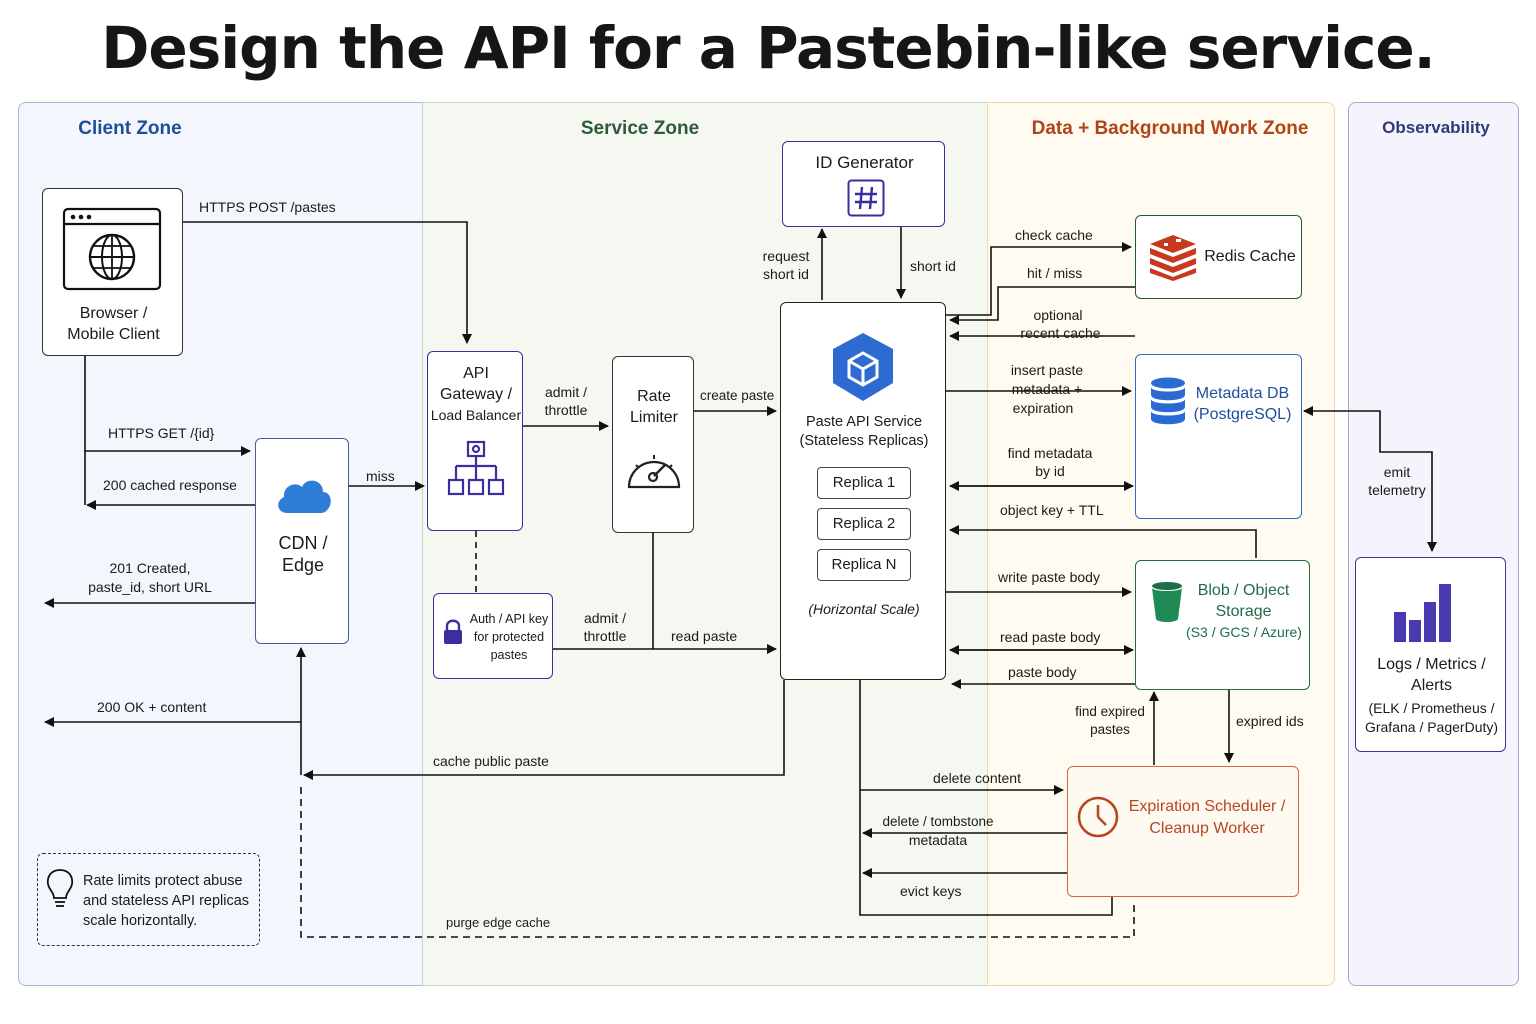 This screenshot has width=1536, height=1024. What do you see at coordinates (605, 636) in the screenshot?
I see `label-admit2-2: throttle` at bounding box center [605, 636].